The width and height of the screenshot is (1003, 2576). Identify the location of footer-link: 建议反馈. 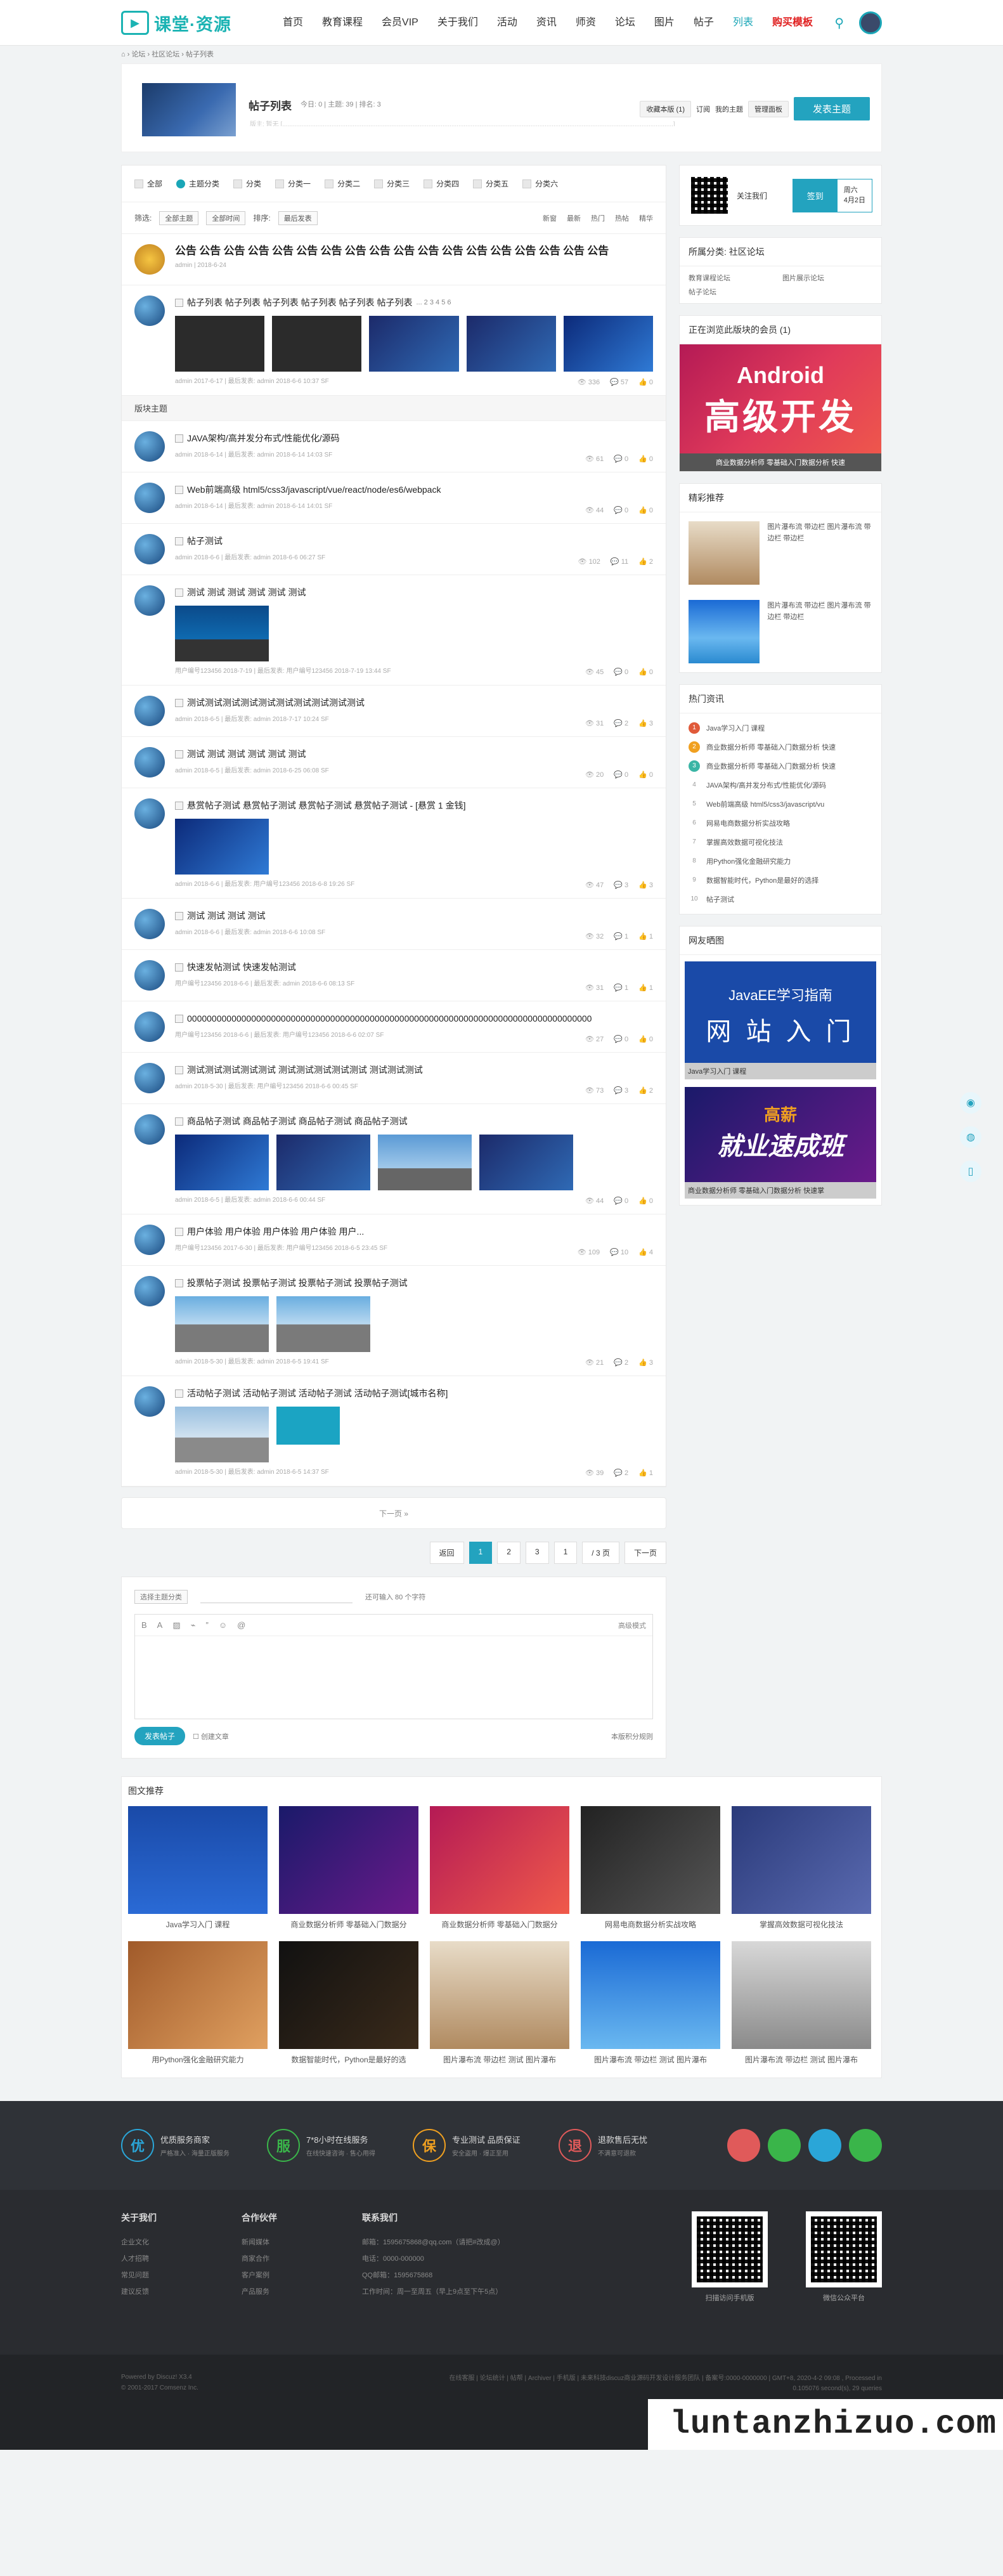
(181, 2292).